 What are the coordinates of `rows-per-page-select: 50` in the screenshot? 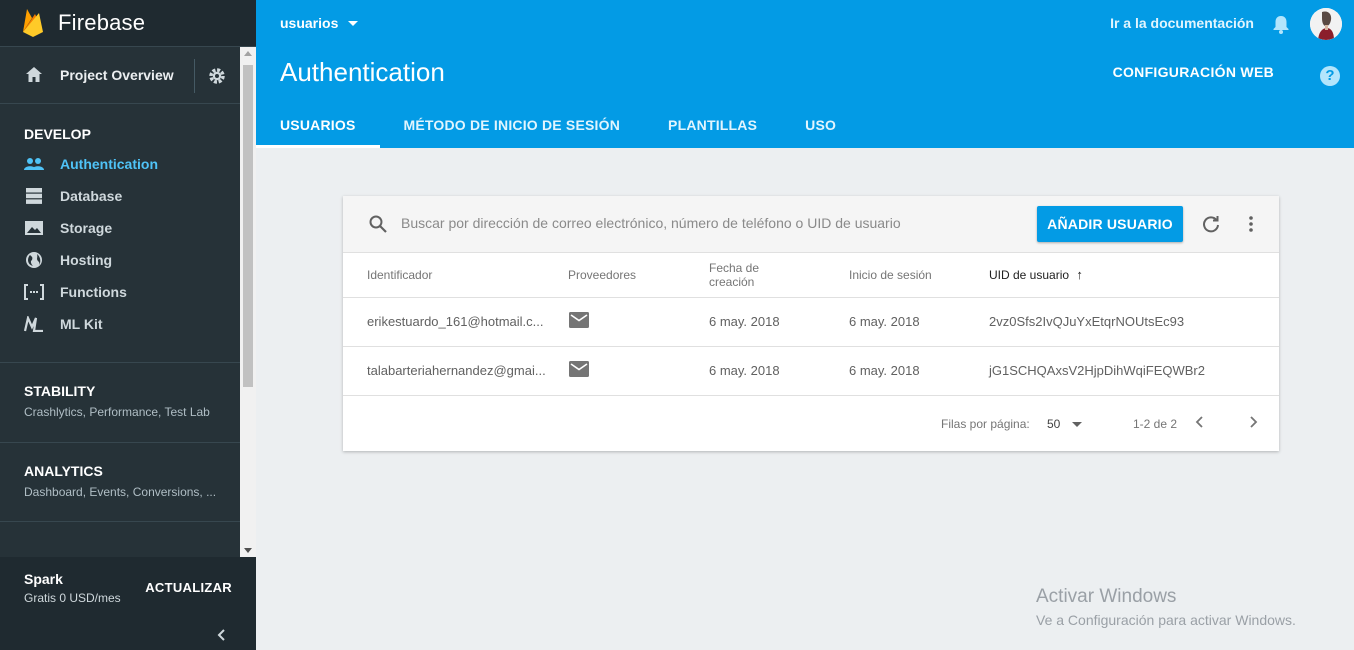 It's located at (1053, 424).